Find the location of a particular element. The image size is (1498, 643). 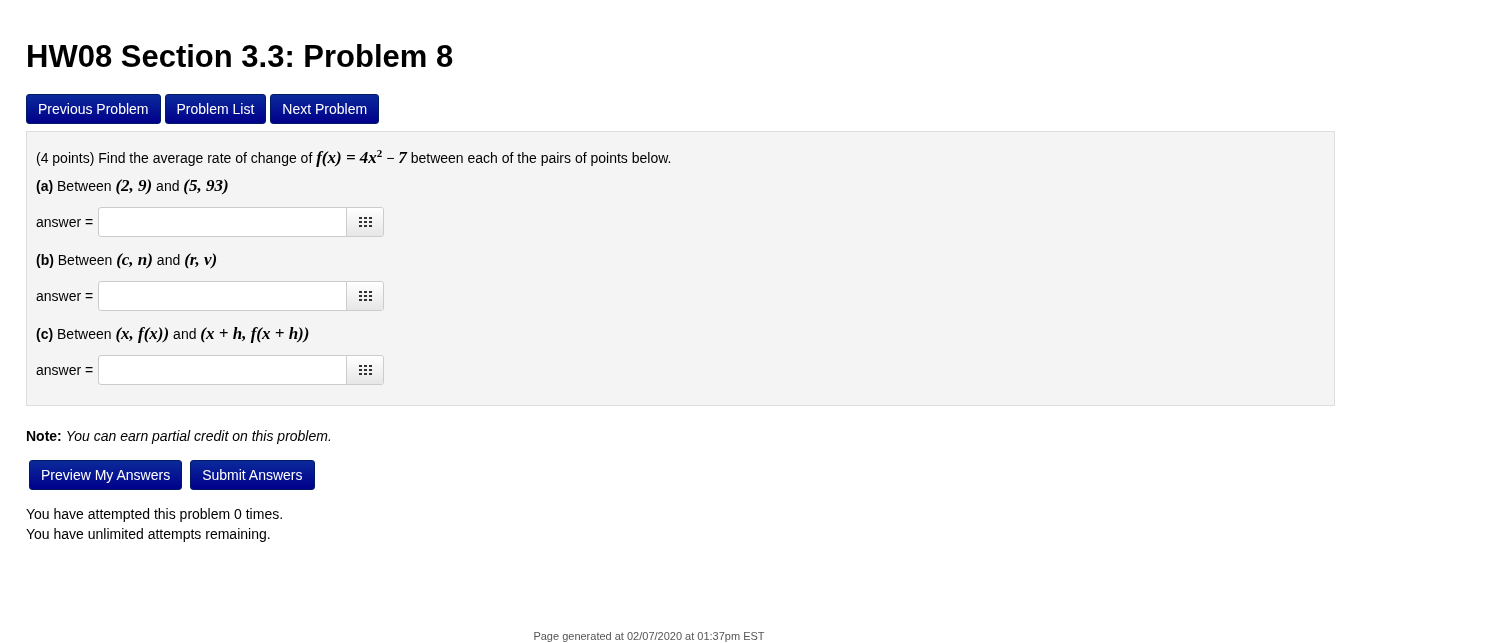

page-title: HW08 Section 3.3: Problem 8 is located at coordinates (240, 57).